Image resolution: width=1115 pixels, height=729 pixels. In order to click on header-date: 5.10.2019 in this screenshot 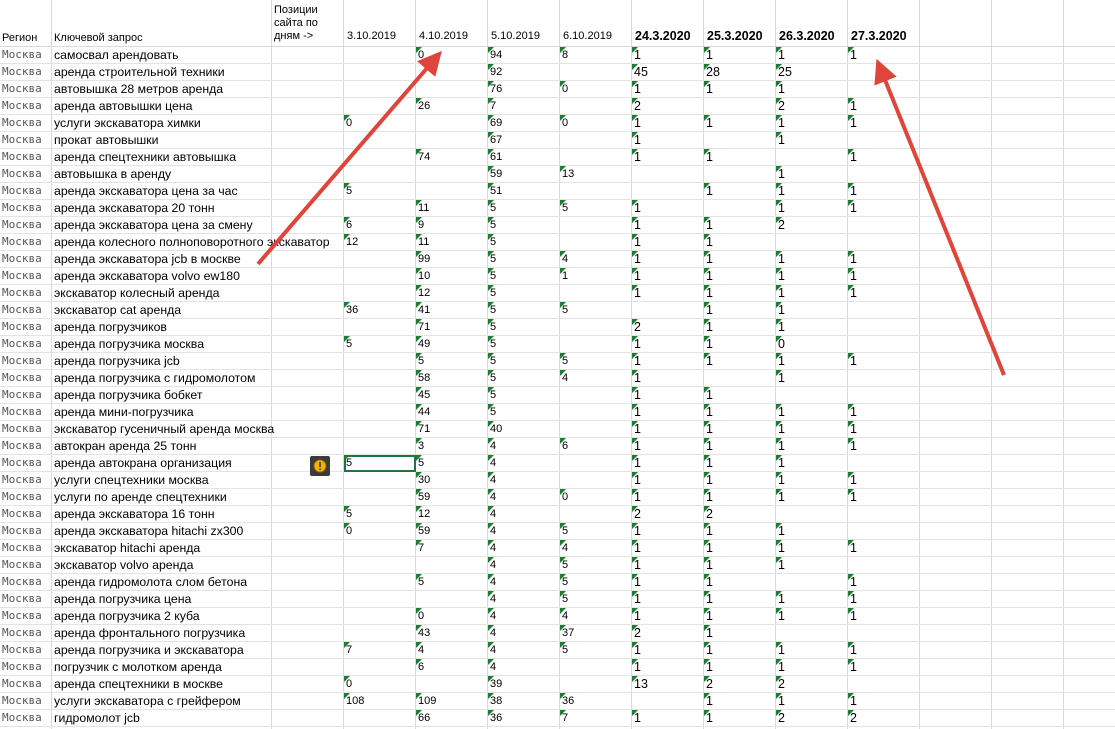, I will do `click(515, 36)`.